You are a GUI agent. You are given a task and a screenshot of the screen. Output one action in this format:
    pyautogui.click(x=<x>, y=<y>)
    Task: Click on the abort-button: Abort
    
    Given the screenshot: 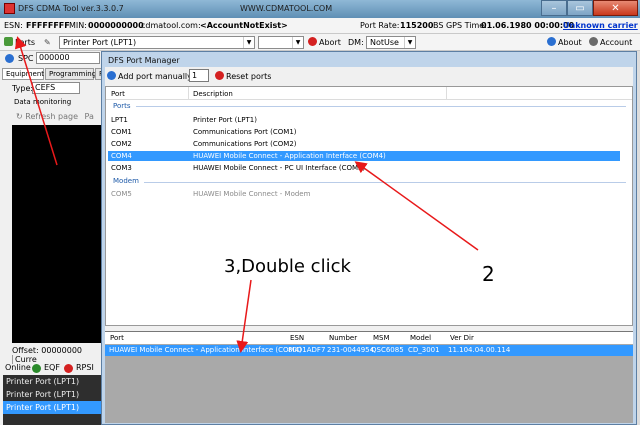 What is the action you would take?
    pyautogui.click(x=324, y=42)
    